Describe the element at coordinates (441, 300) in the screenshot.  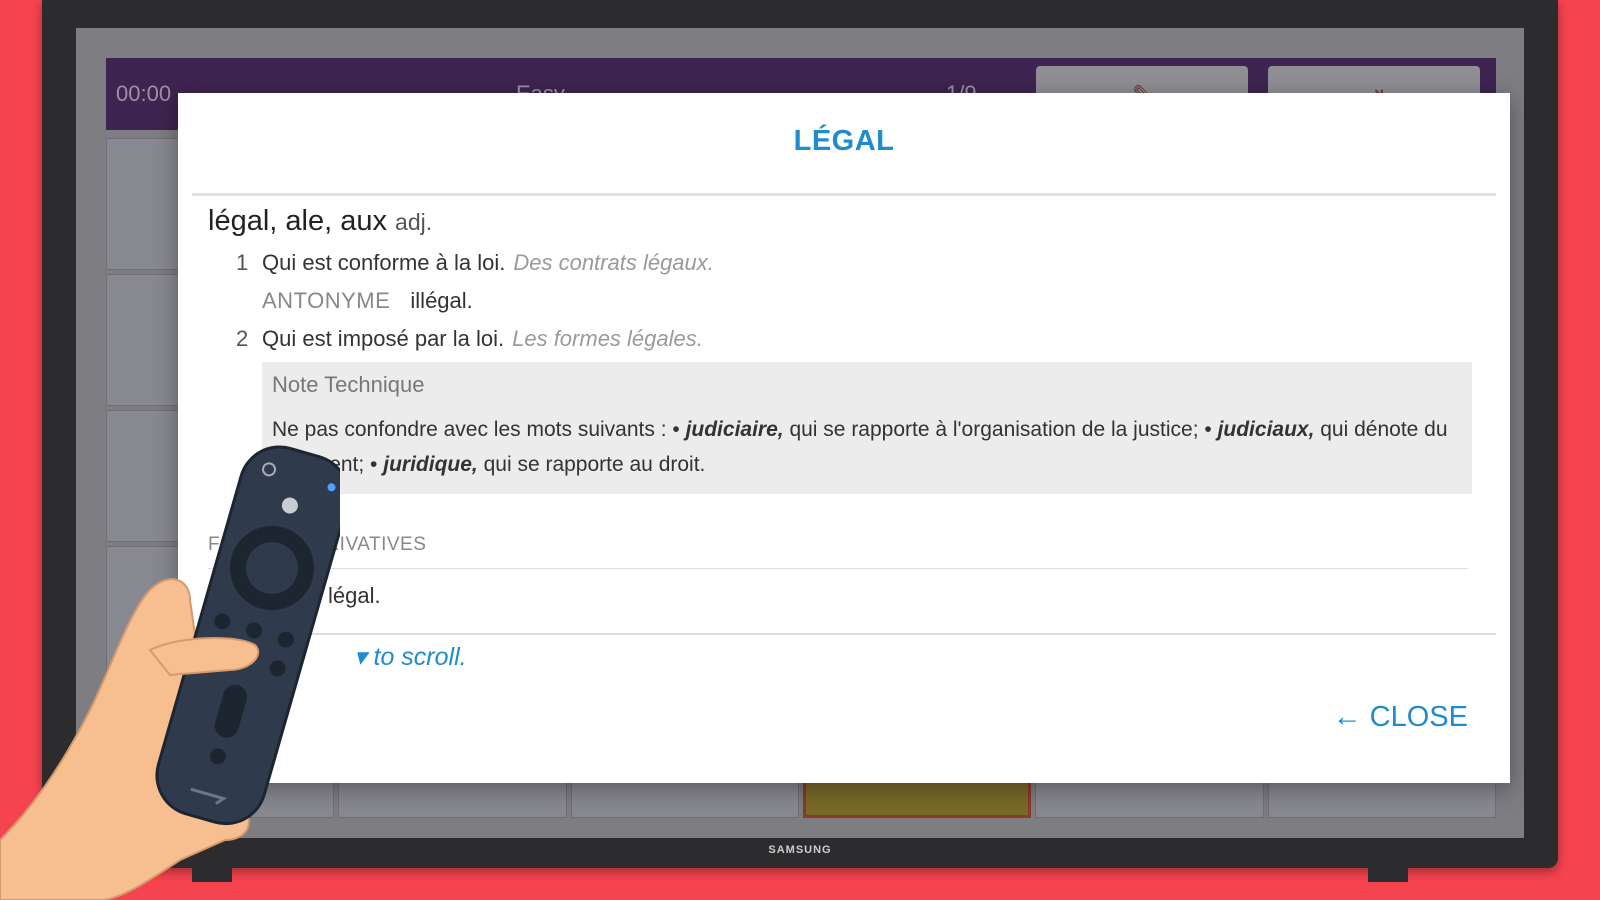
I see `antonym-value: illégal.` at that location.